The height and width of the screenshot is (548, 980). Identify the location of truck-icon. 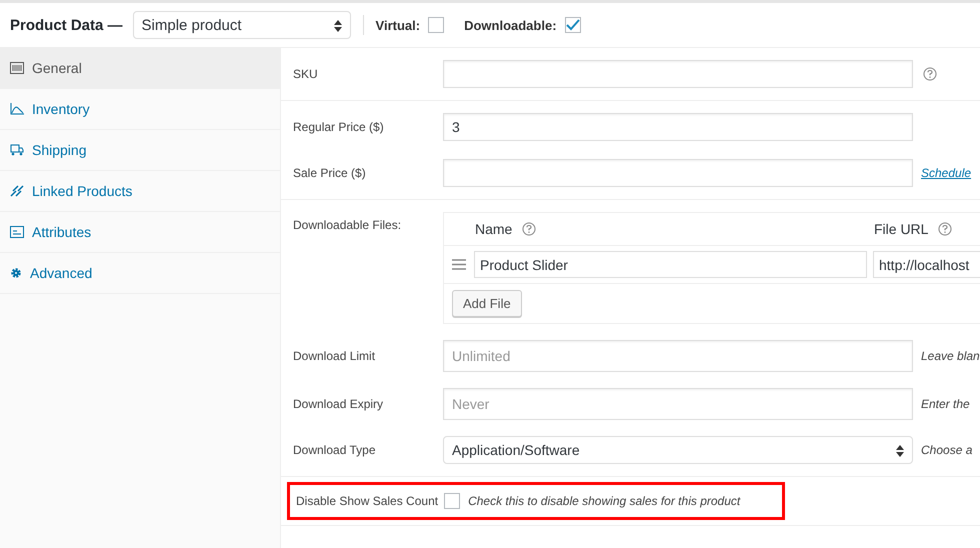
(17, 150).